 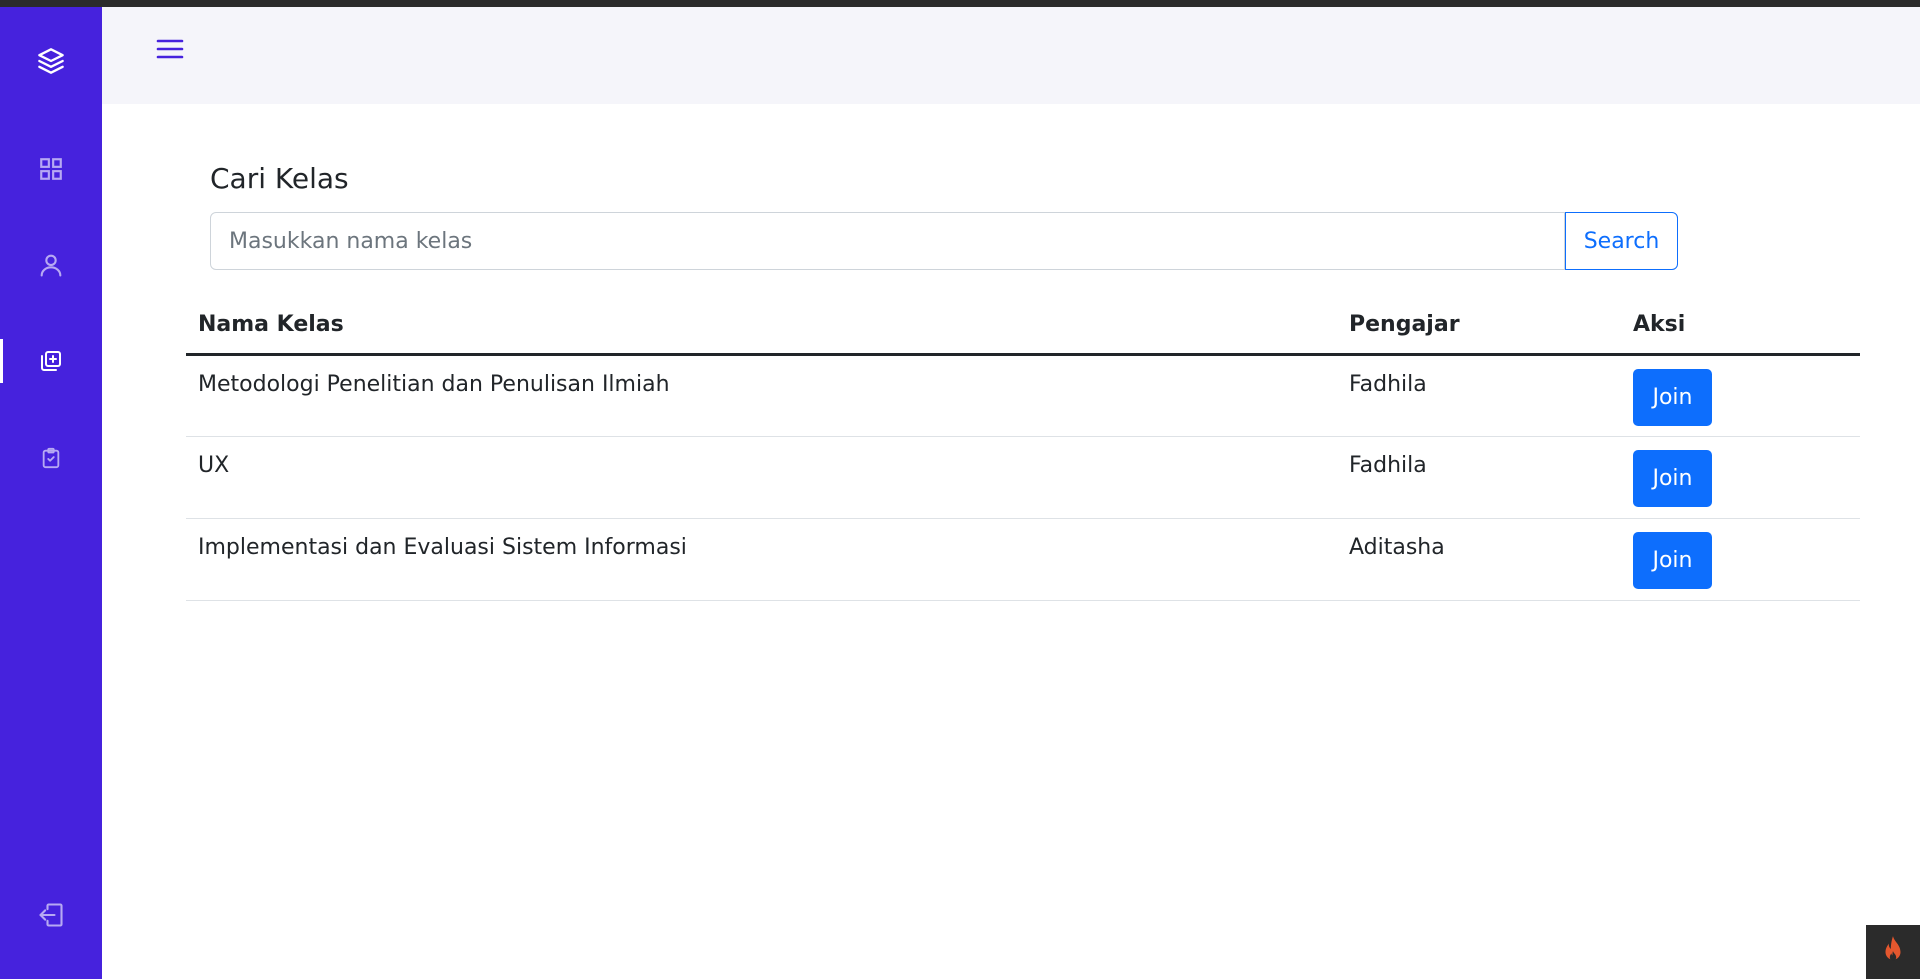 What do you see at coordinates (887, 241) in the screenshot?
I see `class-search-input` at bounding box center [887, 241].